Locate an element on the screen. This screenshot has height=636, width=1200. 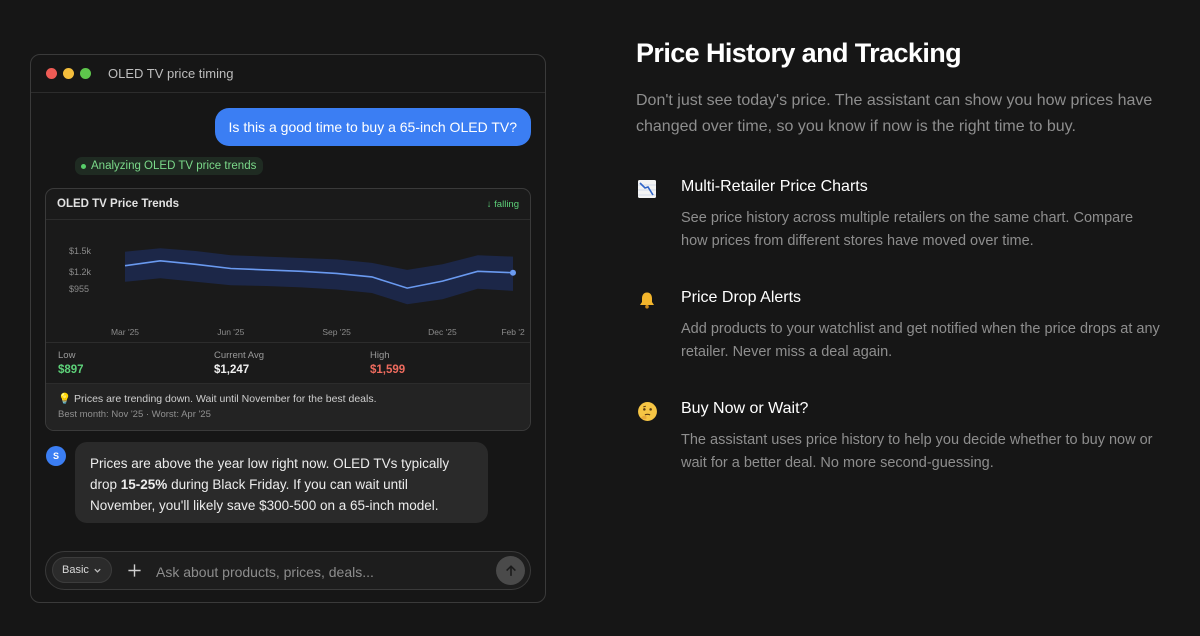
lightbulb-icon: 💡 is located at coordinates (65, 399).